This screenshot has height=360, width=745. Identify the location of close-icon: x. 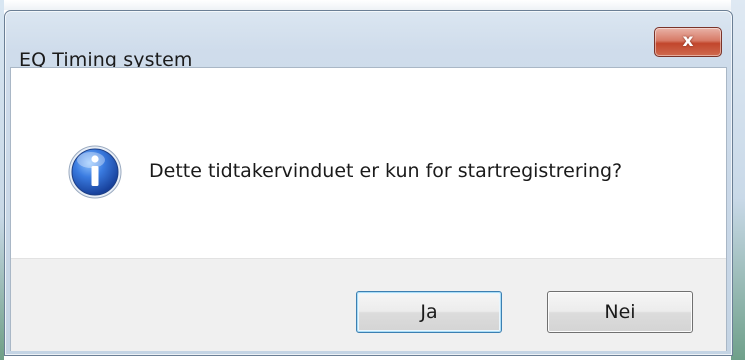
(688, 41).